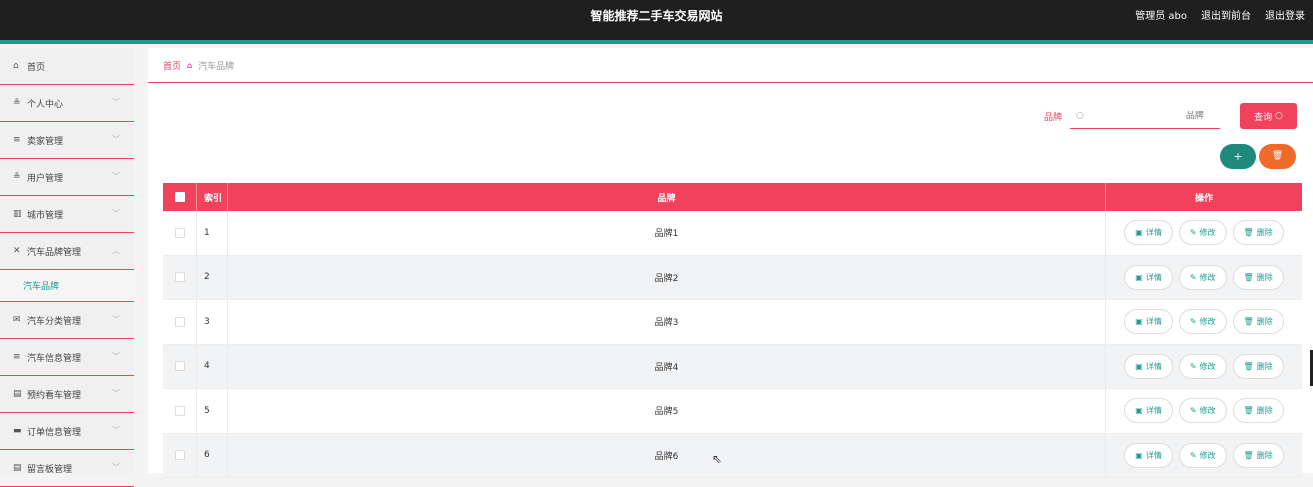 The width and height of the screenshot is (1313, 487). I want to click on sidebar-item-car-info-mgmt: ≡ 汽车信息管理 ﹀, so click(67, 357).